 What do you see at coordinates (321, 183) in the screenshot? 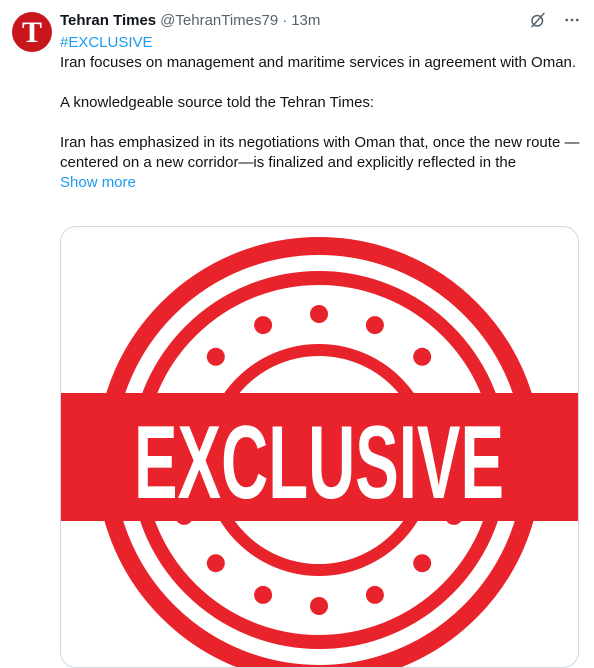
I see `show-more-link: Show more` at bounding box center [321, 183].